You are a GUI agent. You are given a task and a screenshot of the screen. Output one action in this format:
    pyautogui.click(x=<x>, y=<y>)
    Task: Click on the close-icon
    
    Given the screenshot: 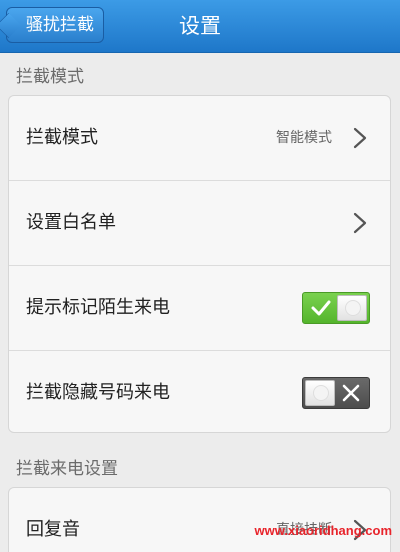 What is the action you would take?
    pyautogui.click(x=351, y=393)
    